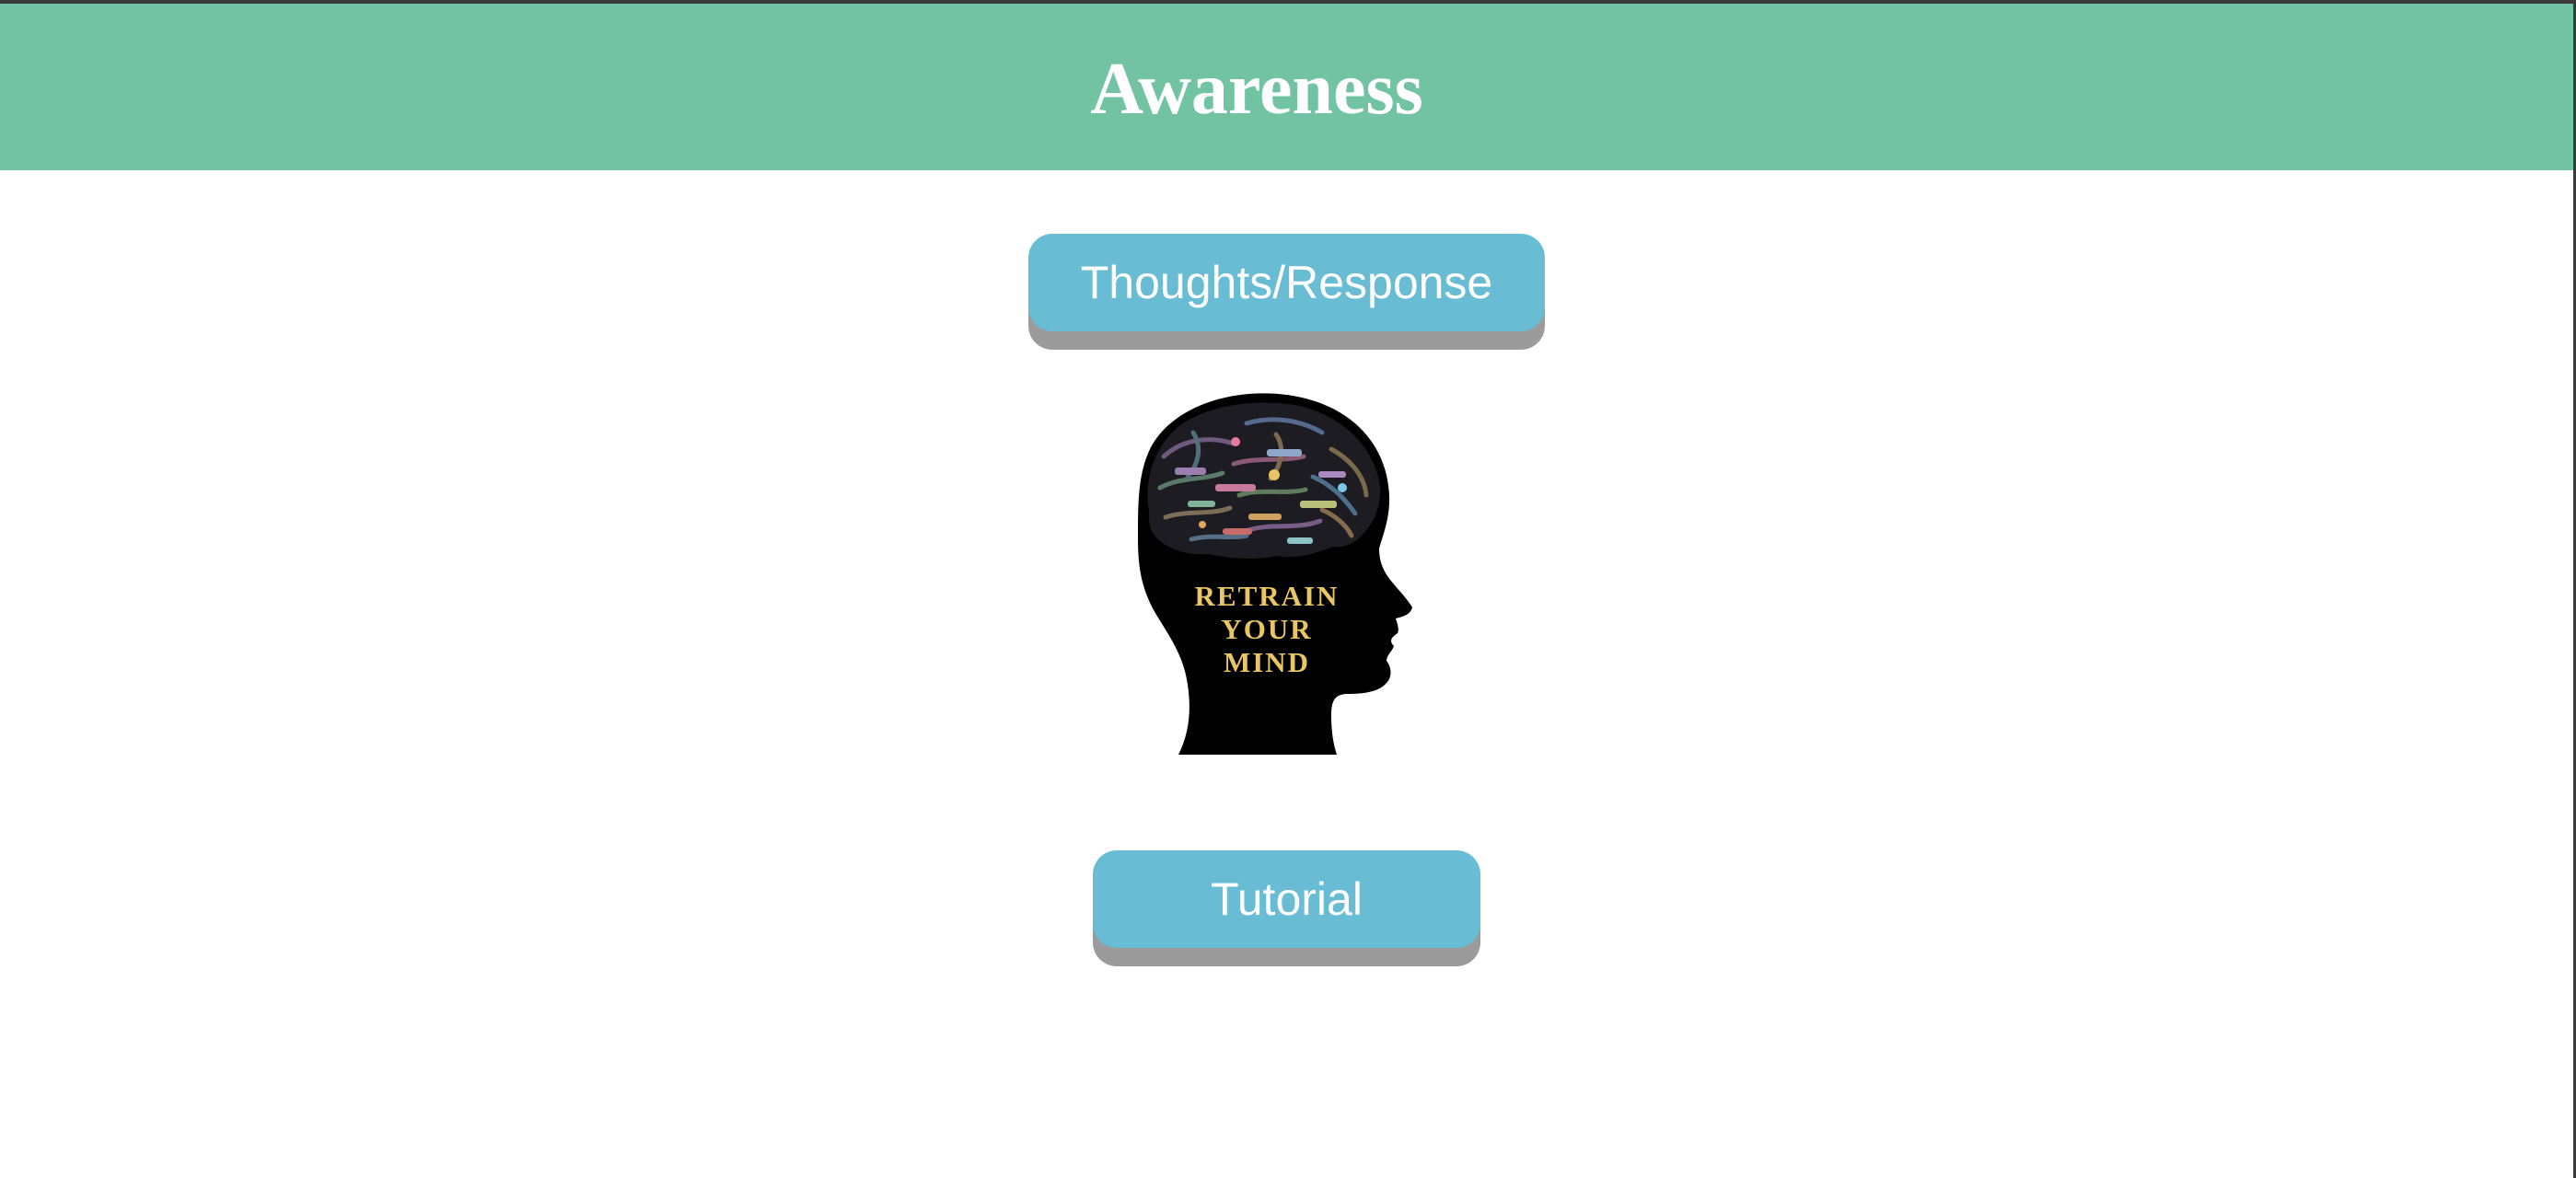 This screenshot has width=2576, height=1178. What do you see at coordinates (1266, 629) in the screenshot?
I see `retrain-text-line-2: YOUR` at bounding box center [1266, 629].